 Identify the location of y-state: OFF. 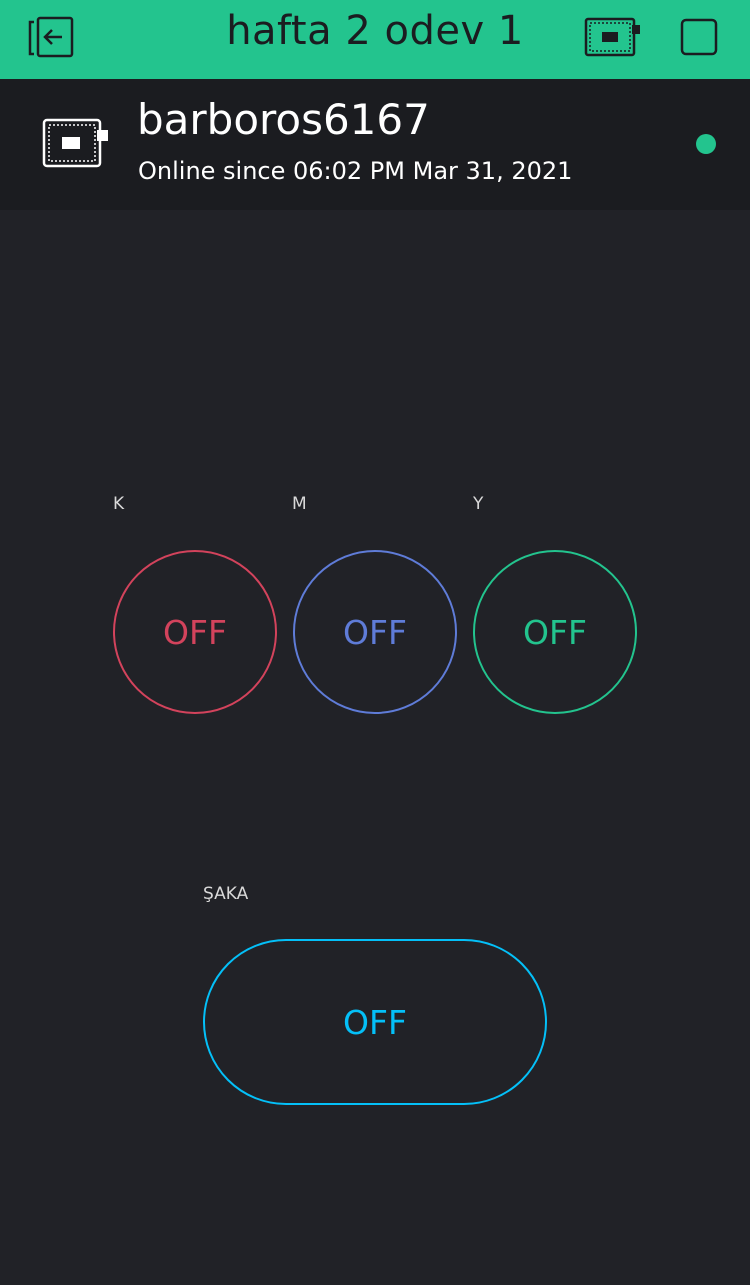
(555, 632).